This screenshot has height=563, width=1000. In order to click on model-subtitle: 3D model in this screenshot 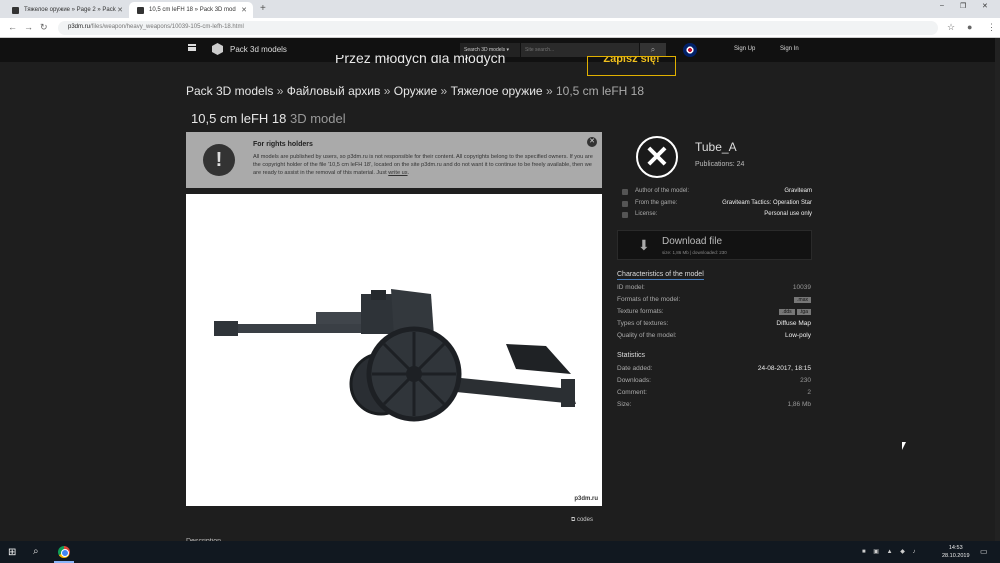, I will do `click(318, 118)`.